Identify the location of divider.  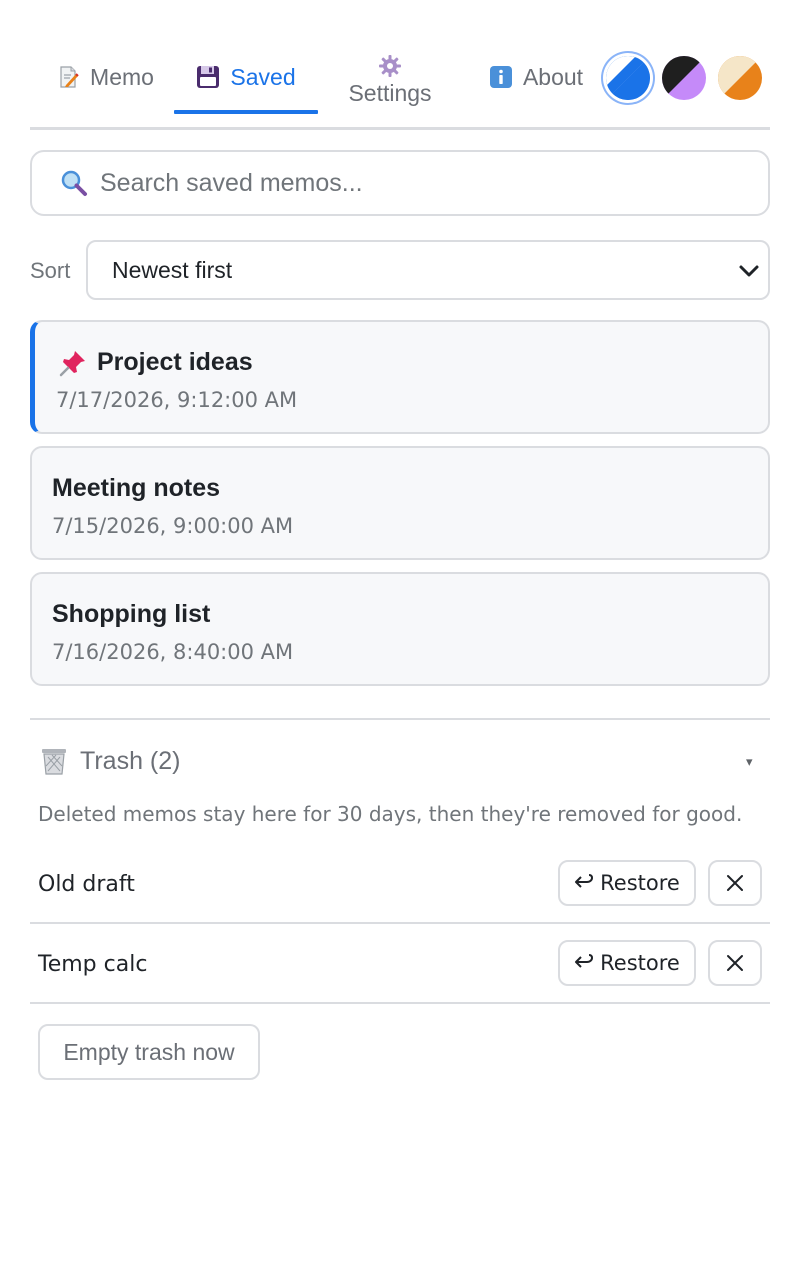
(400, 719).